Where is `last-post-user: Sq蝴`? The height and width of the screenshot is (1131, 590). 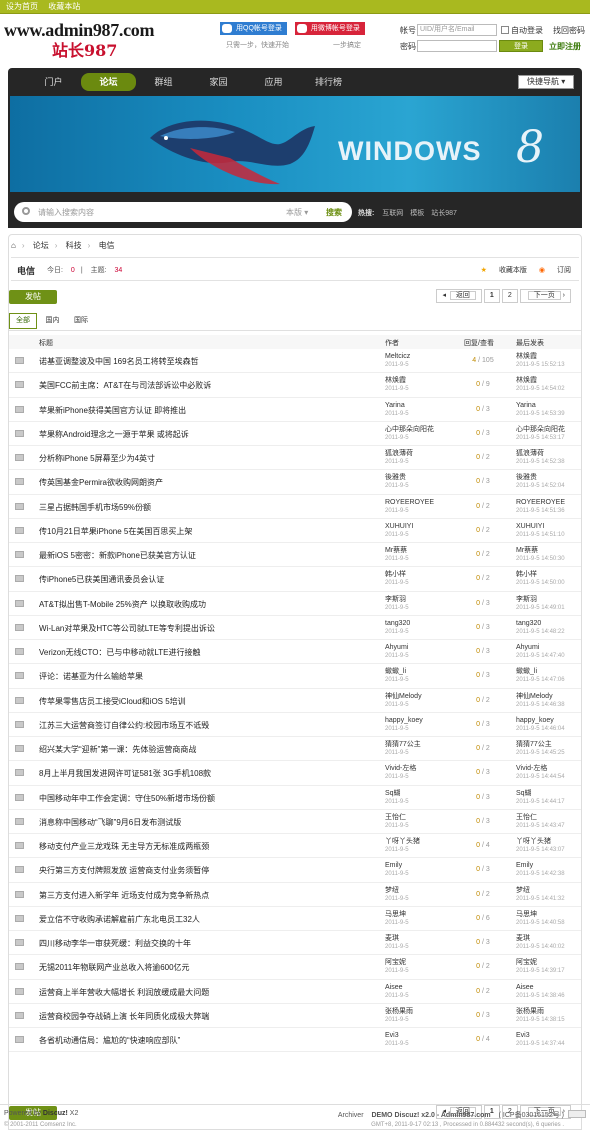 last-post-user: Sq蝴 is located at coordinates (540, 793).